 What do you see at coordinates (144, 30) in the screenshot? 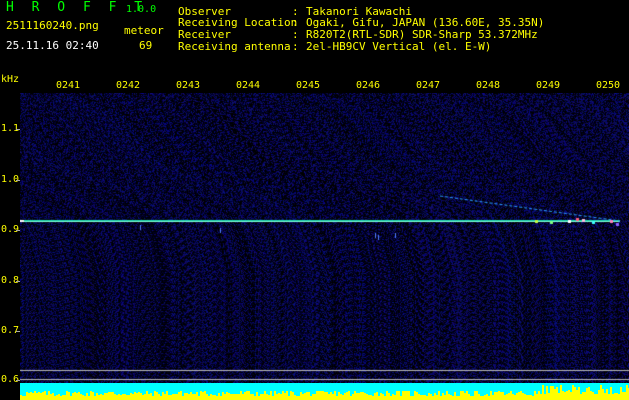
I see `meteor-label: meteor` at bounding box center [144, 30].